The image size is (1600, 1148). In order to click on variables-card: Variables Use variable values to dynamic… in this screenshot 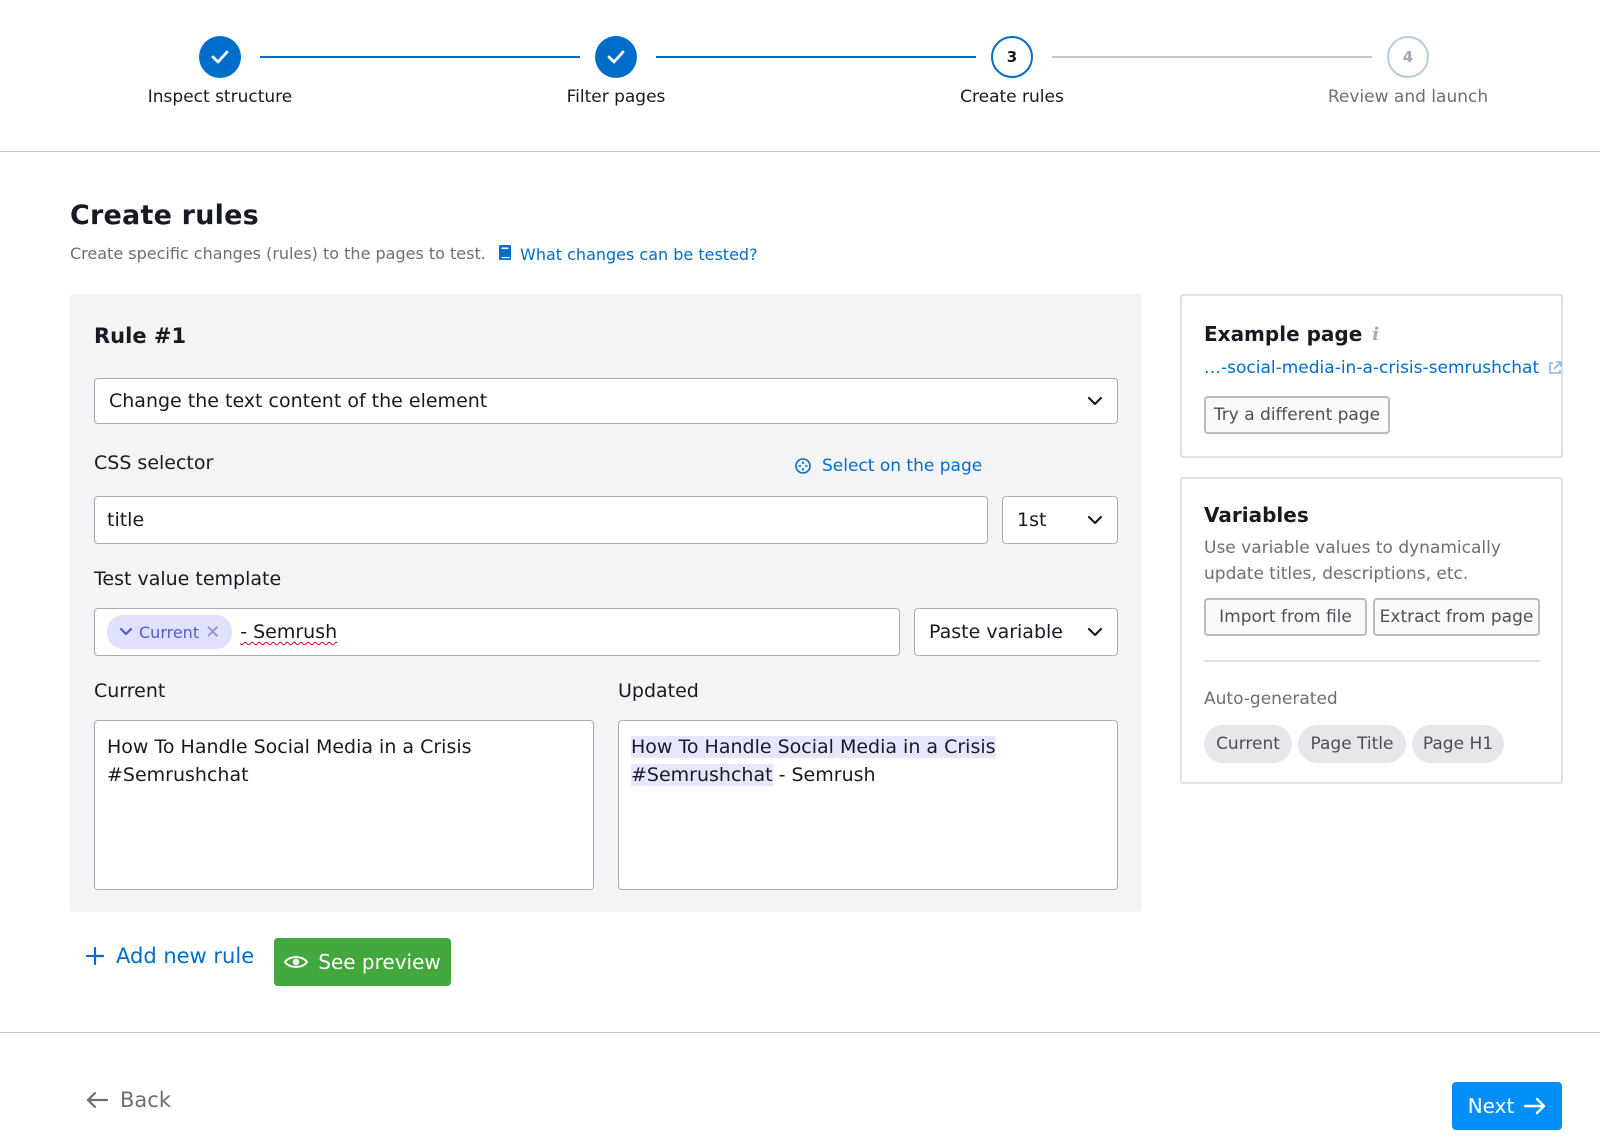, I will do `click(1371, 630)`.